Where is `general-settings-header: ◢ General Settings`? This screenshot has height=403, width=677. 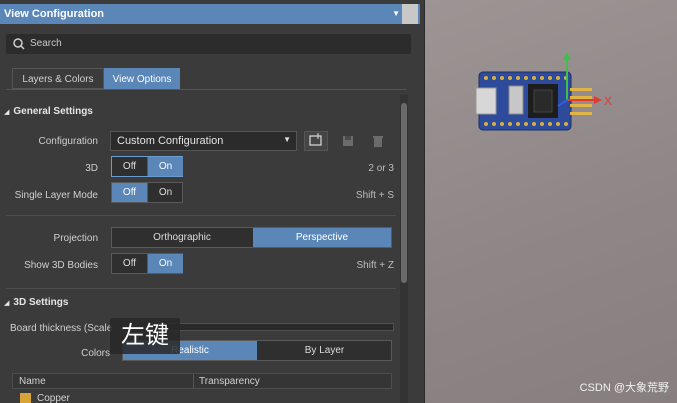 general-settings-header: ◢ General Settings is located at coordinates (48, 111).